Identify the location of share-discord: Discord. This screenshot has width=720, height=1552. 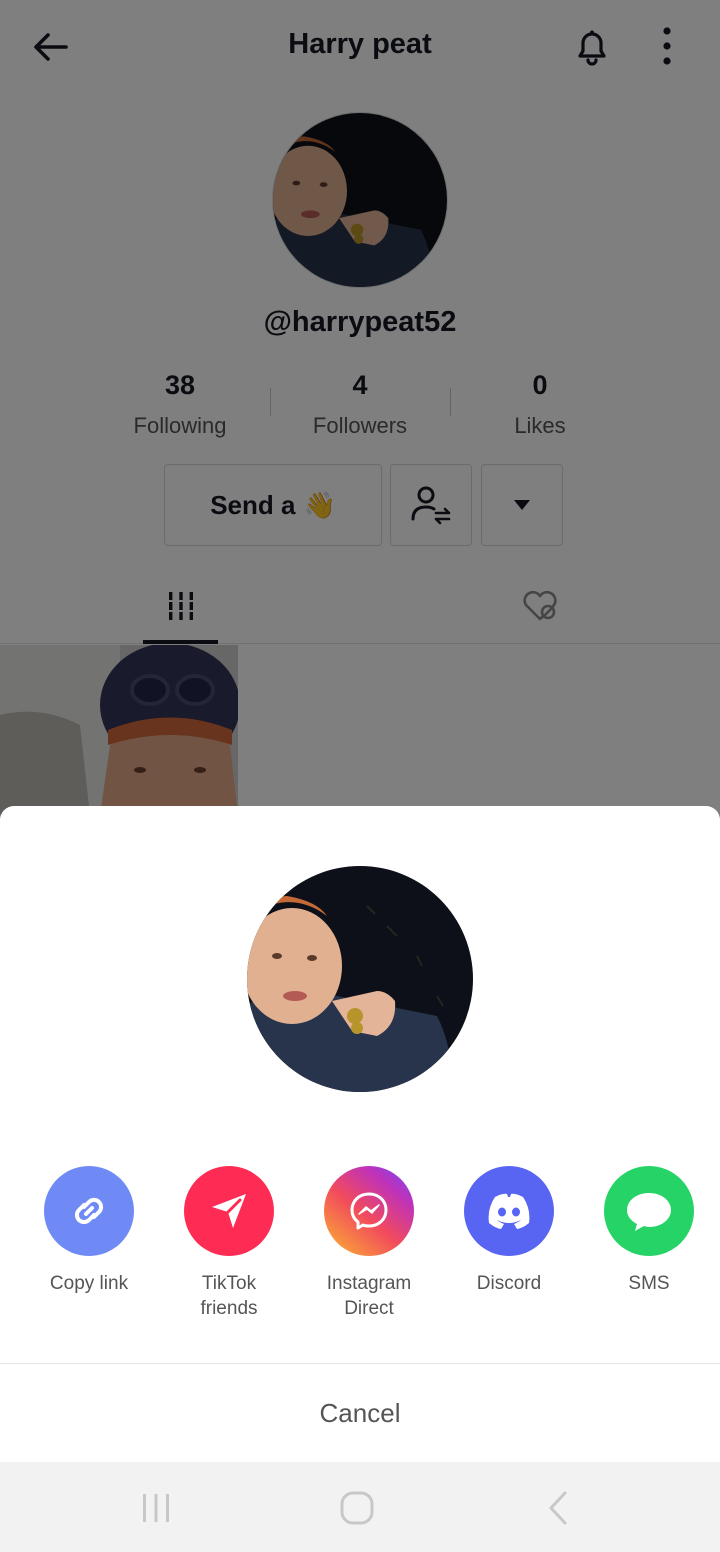
(509, 1231).